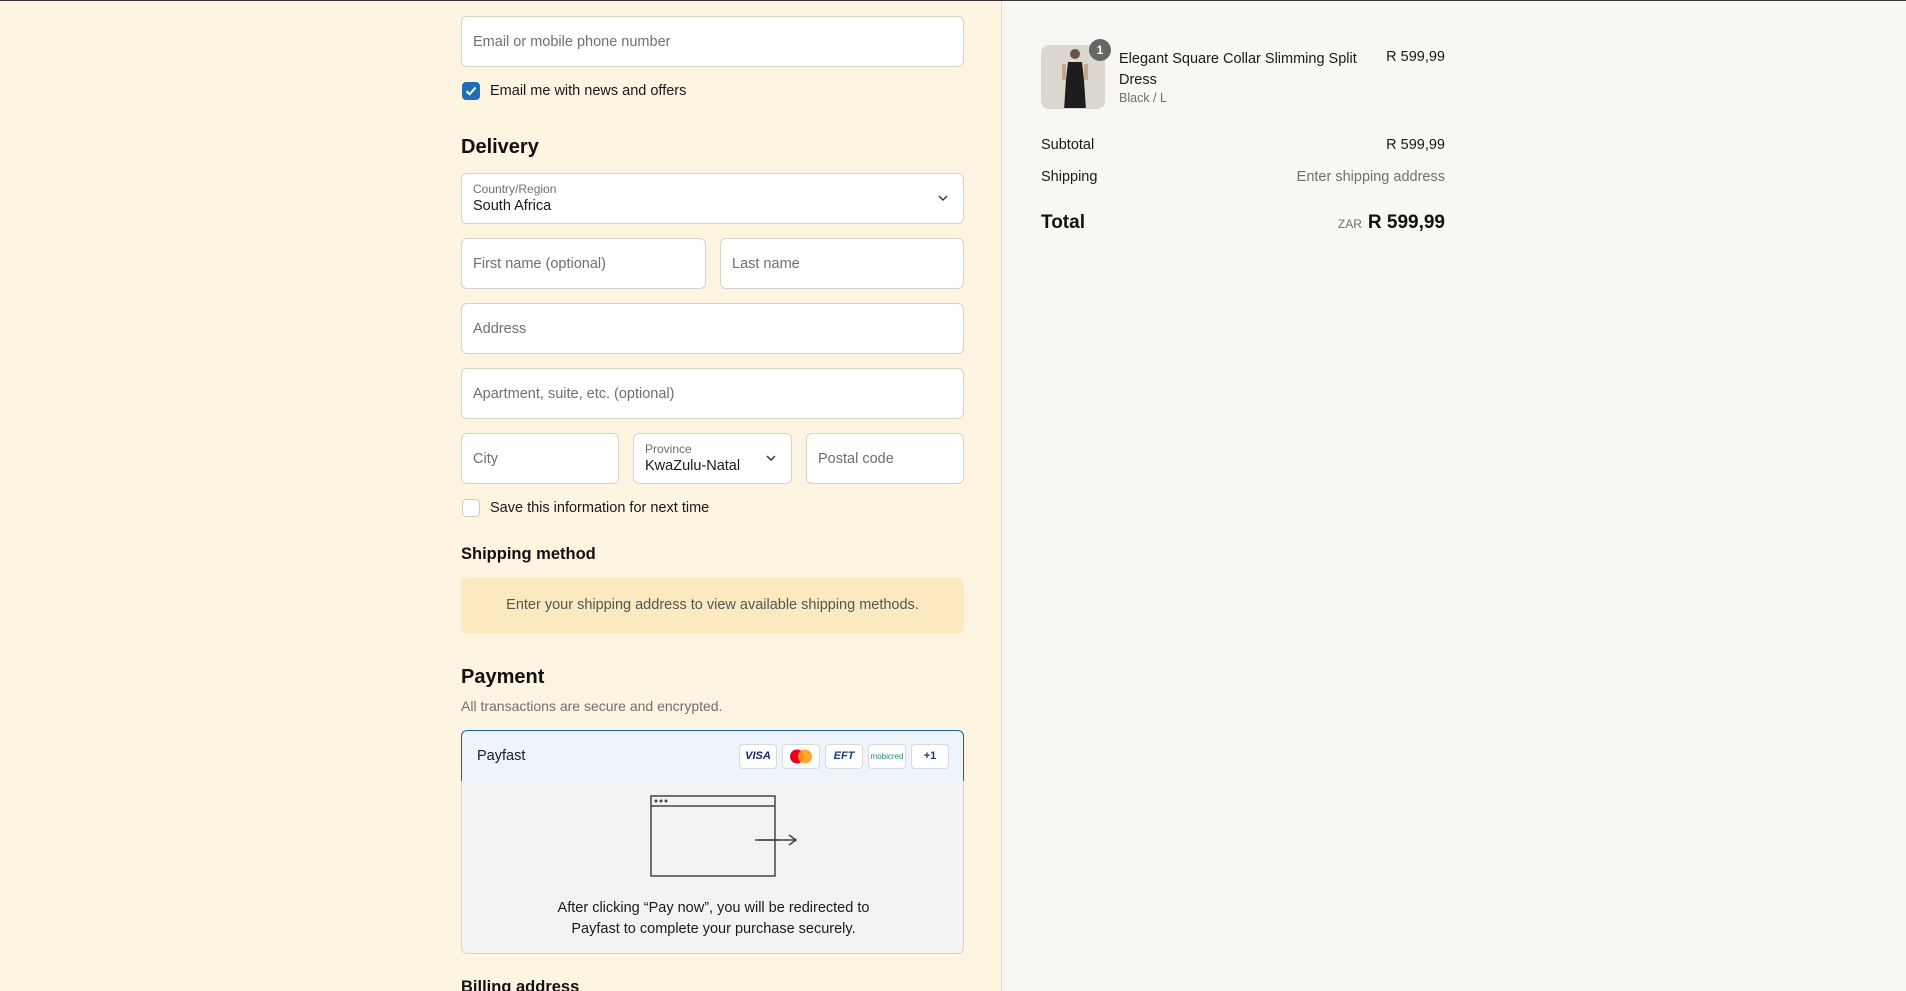  What do you see at coordinates (512, 206) in the screenshot?
I see `country-value: South Africa` at bounding box center [512, 206].